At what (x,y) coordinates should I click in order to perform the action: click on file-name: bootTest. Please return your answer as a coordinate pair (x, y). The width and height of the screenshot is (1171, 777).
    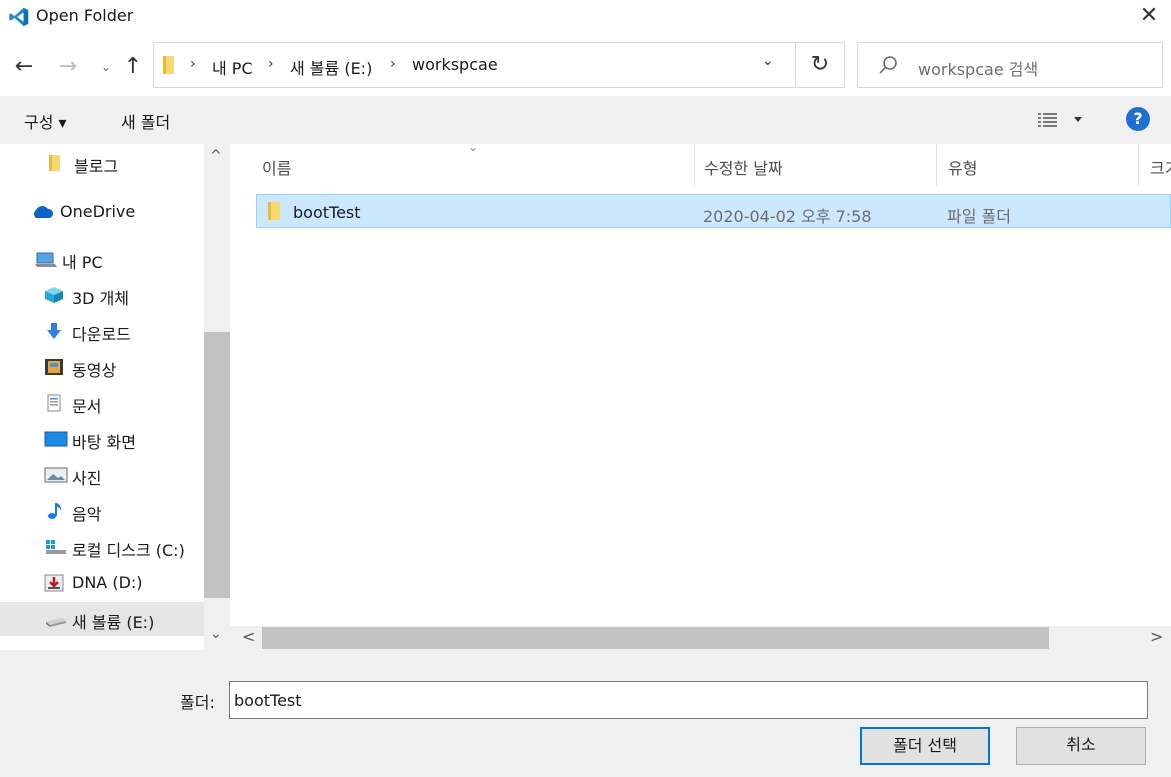
    Looking at the image, I should click on (327, 212).